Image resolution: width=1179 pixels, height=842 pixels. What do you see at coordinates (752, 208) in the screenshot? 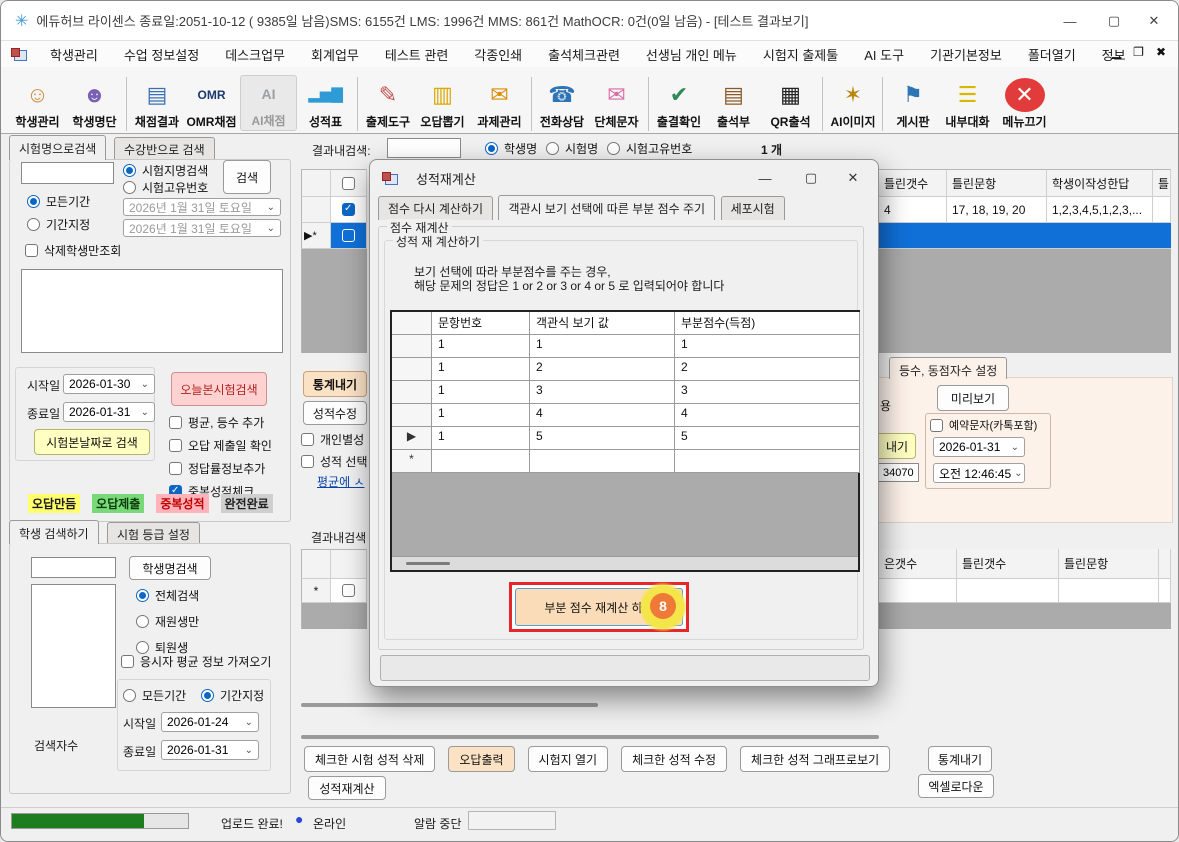
I see `dialog-tab: 세포시험` at bounding box center [752, 208].